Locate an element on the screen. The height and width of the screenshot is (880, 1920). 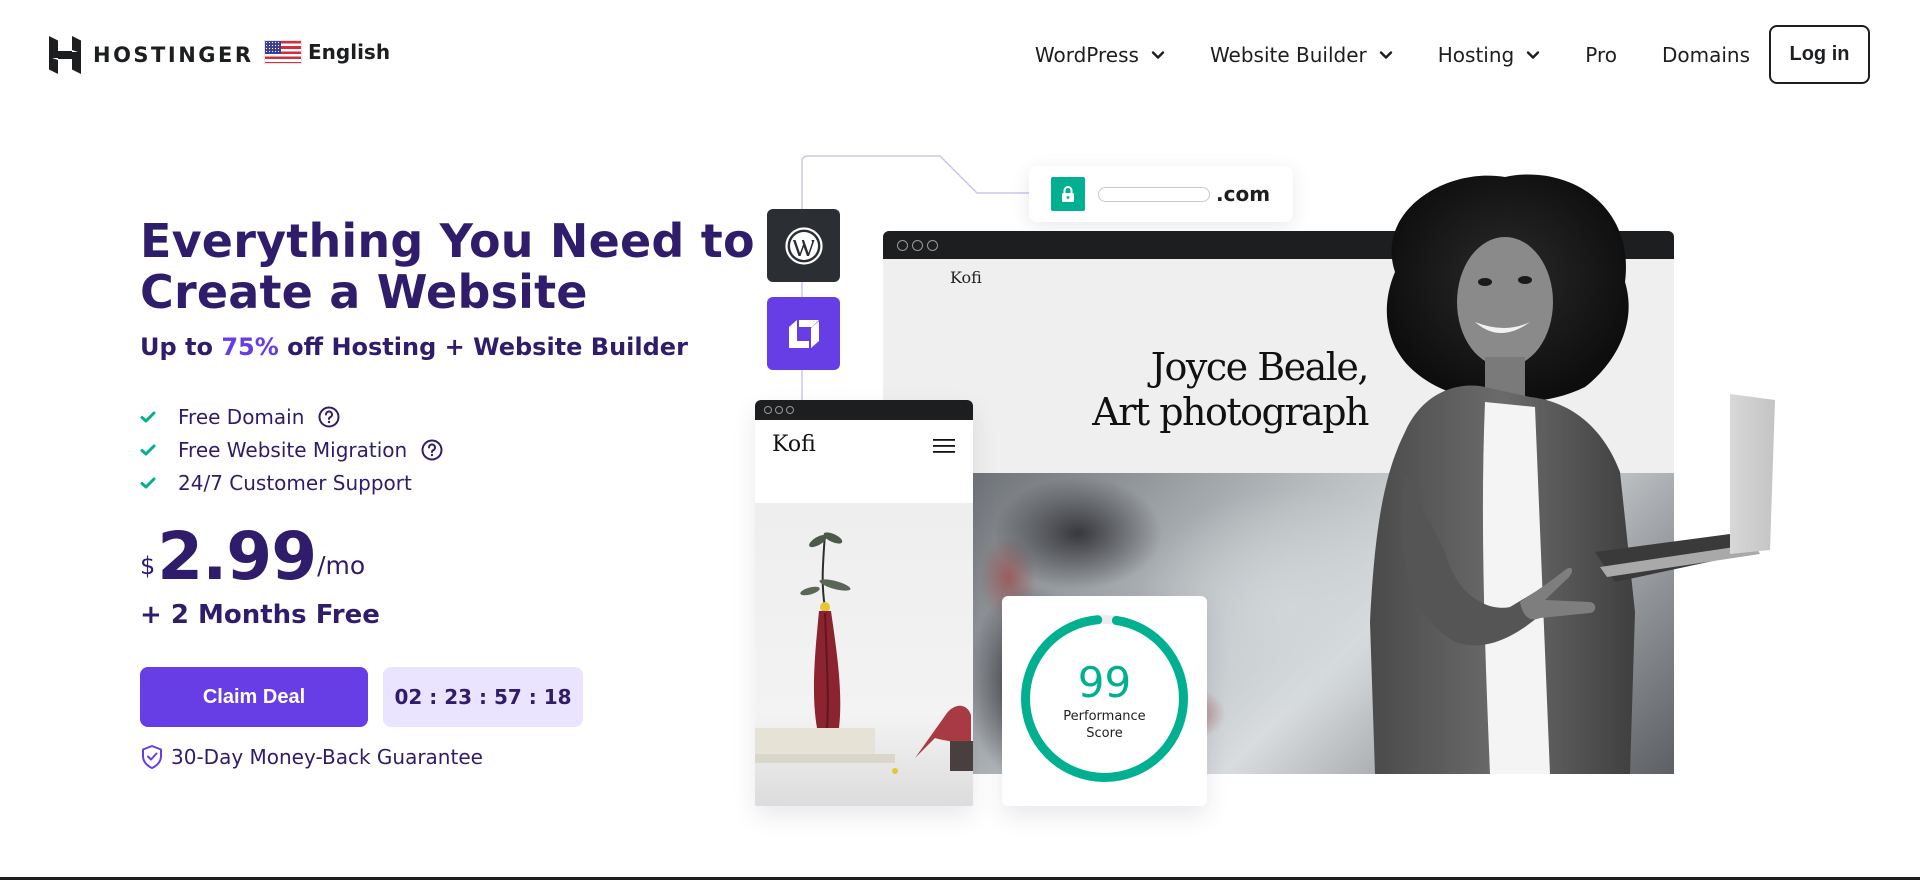
shield-check-icon is located at coordinates (152, 757).